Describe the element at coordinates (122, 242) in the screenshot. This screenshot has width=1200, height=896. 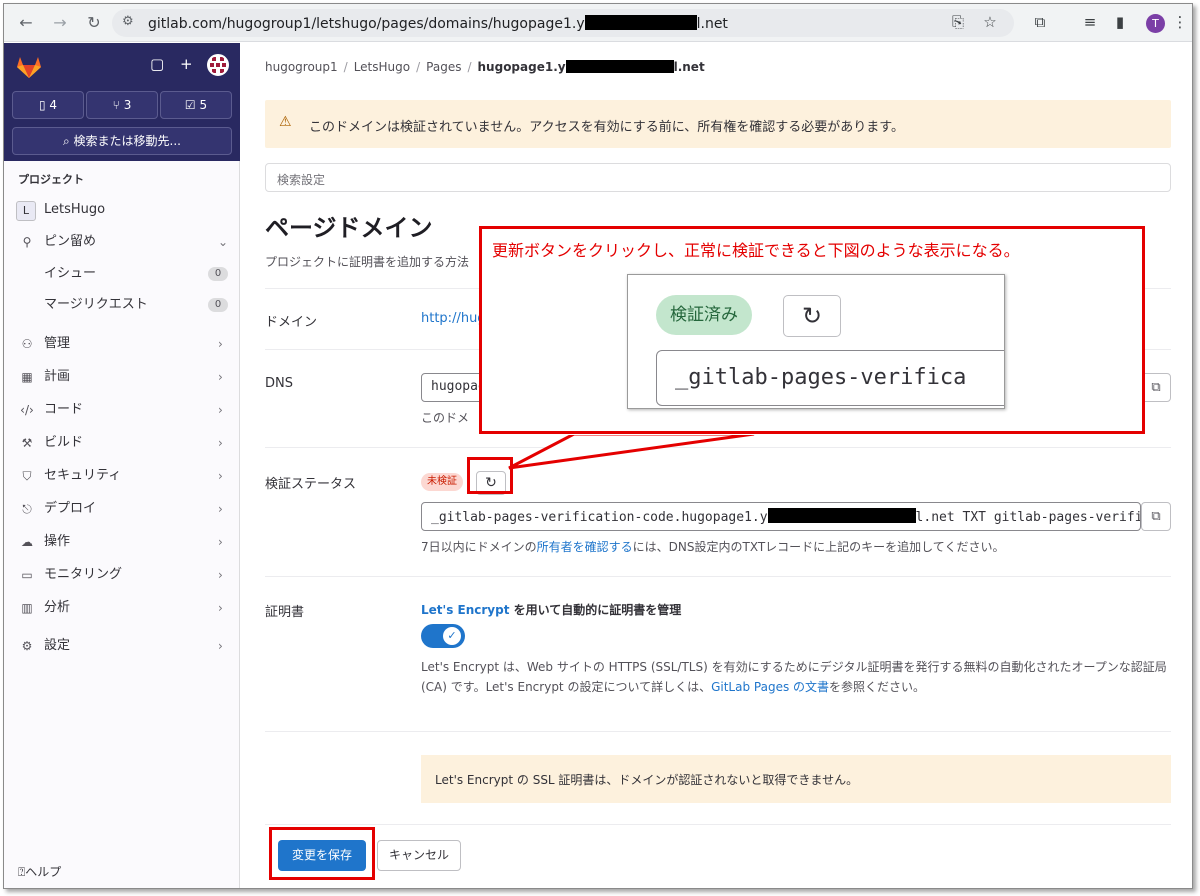
I see `sidebar-item-pinned: ⚲ ピン留め ⌄` at that location.